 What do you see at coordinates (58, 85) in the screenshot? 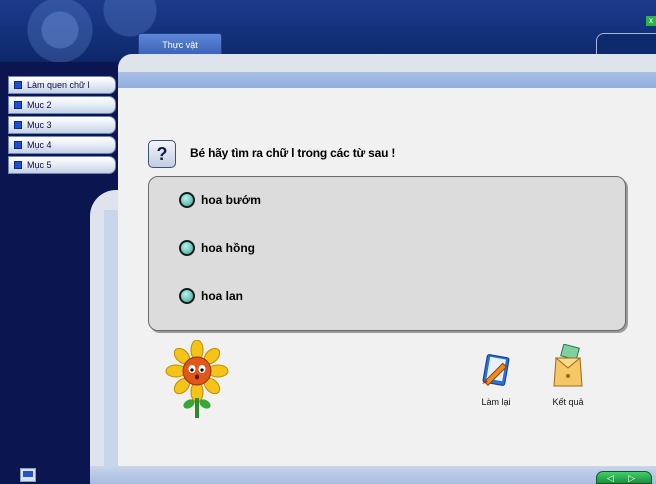
I see `sidebar-item-label: Làm quen chữ l` at bounding box center [58, 85].